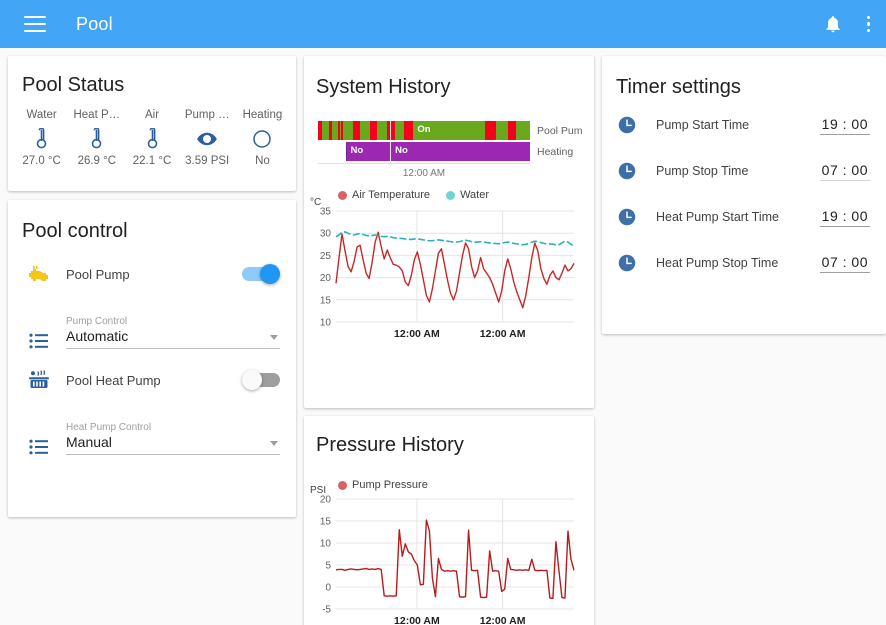  What do you see at coordinates (152, 115) in the screenshot?
I see `status-label: Air` at bounding box center [152, 115].